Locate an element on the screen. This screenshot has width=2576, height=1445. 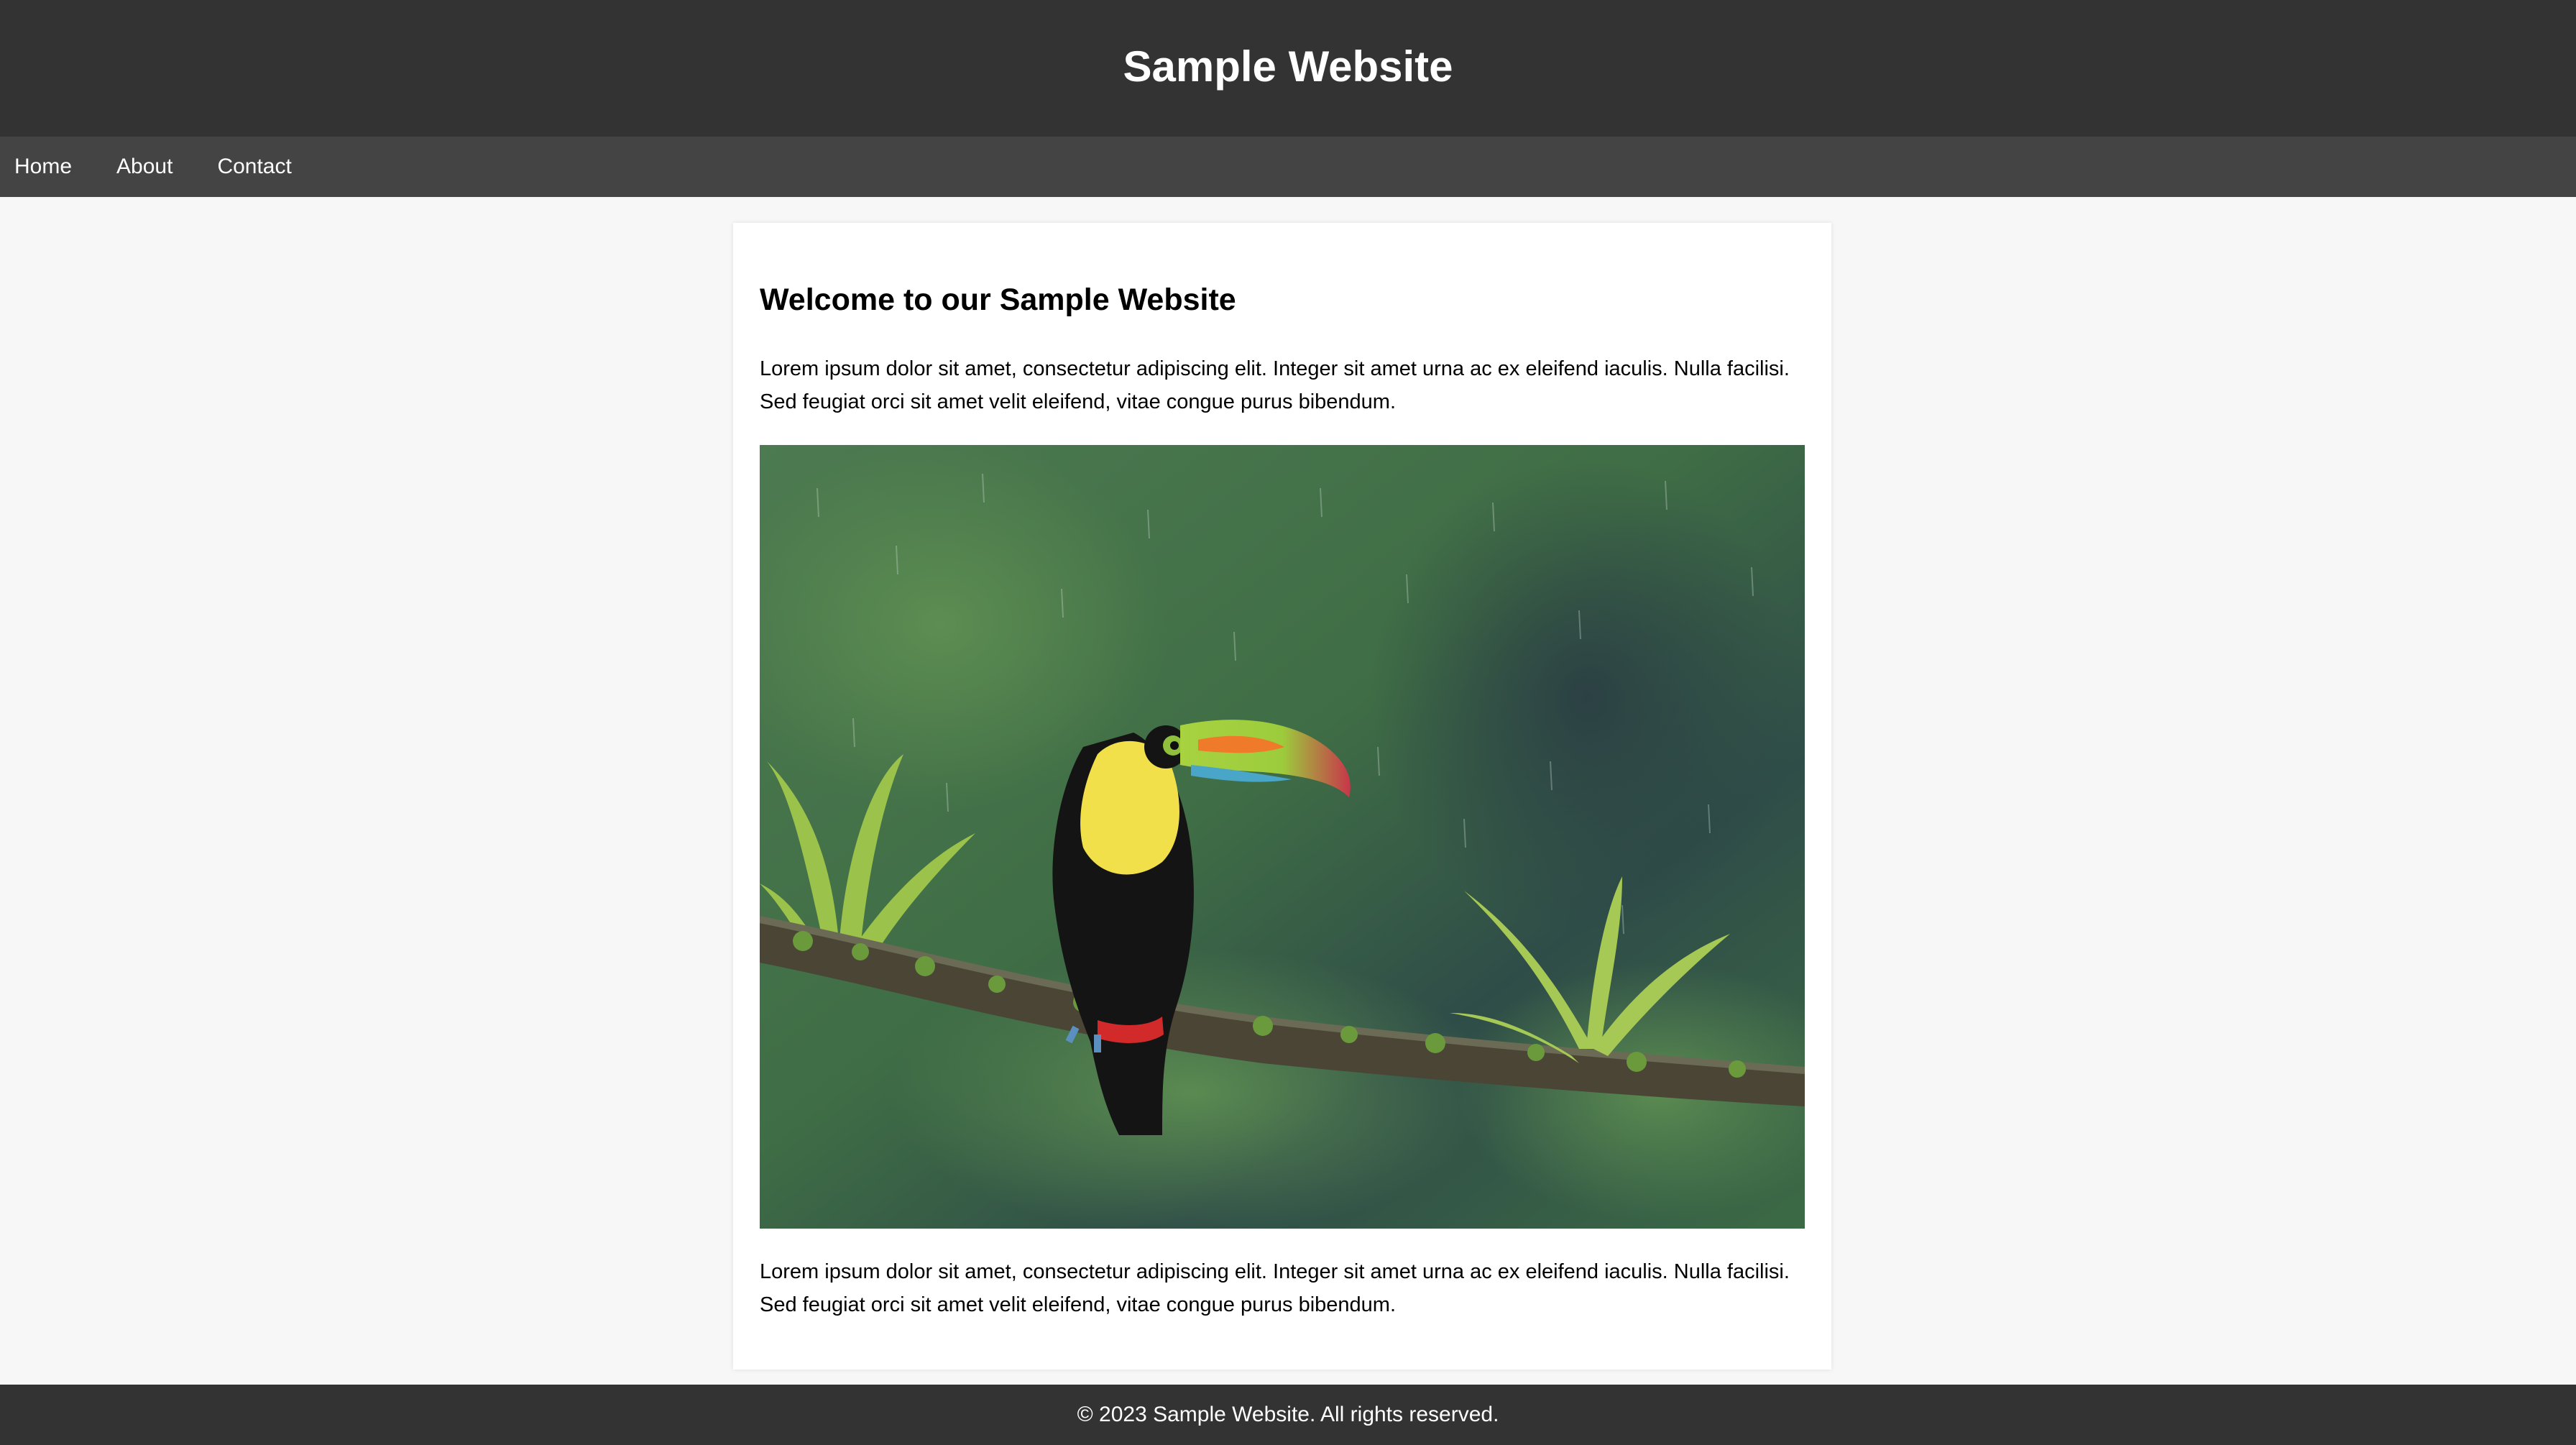
content-heading: Welcome to our Sample Website is located at coordinates (998, 300).